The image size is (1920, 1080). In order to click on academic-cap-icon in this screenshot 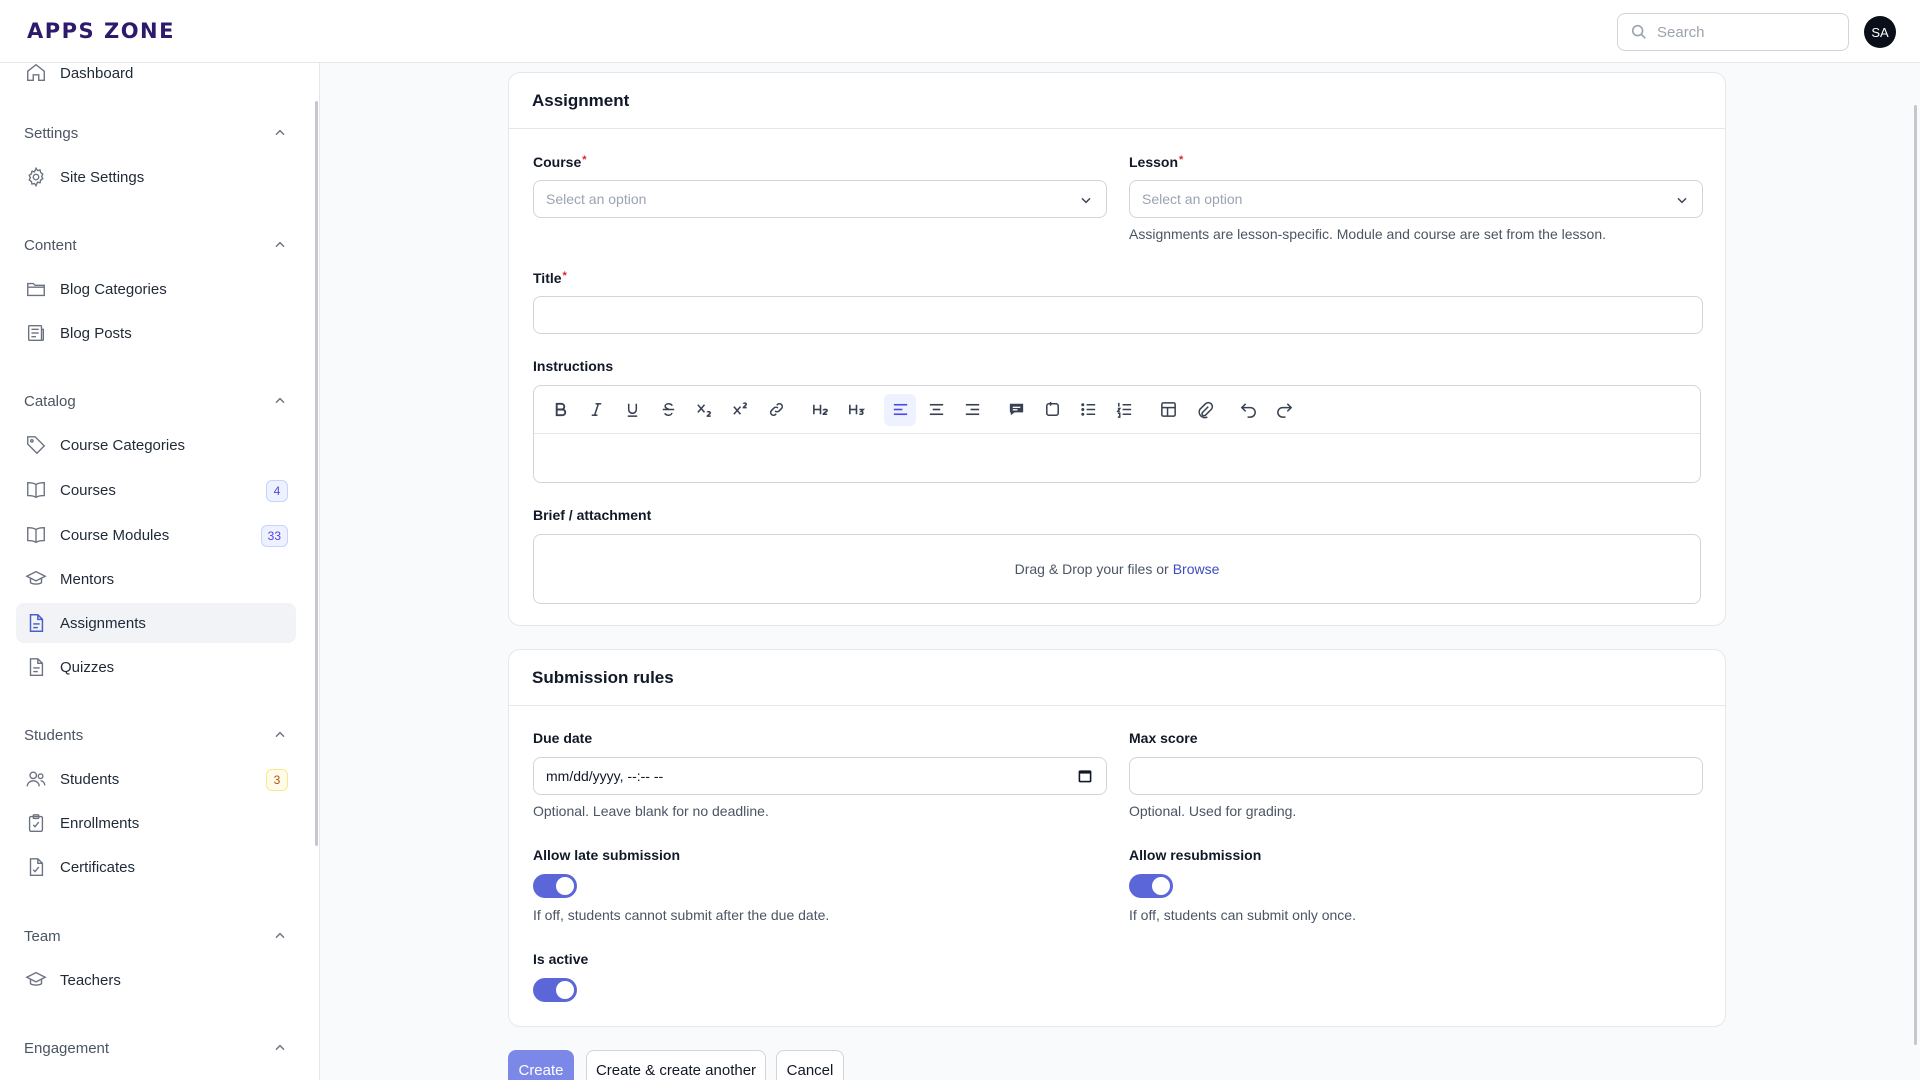, I will do `click(36, 980)`.